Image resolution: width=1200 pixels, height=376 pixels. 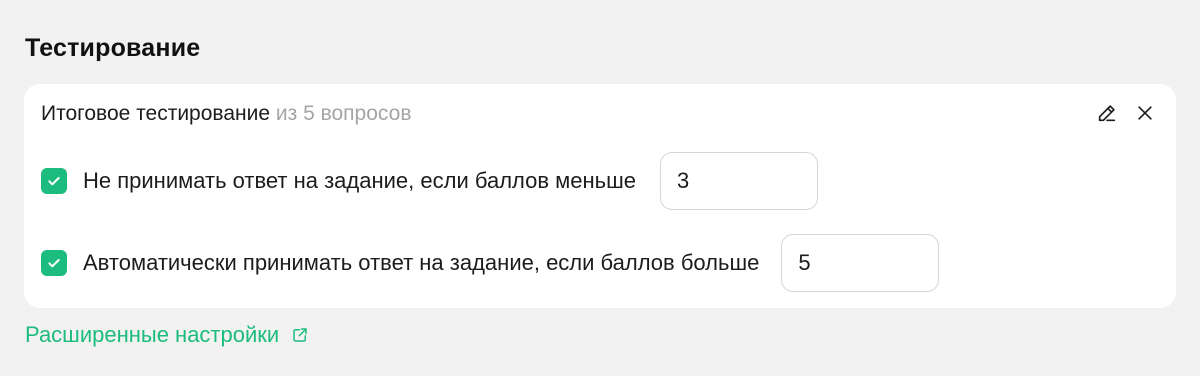 I want to click on min-score-checkbox, so click(x=54, y=181).